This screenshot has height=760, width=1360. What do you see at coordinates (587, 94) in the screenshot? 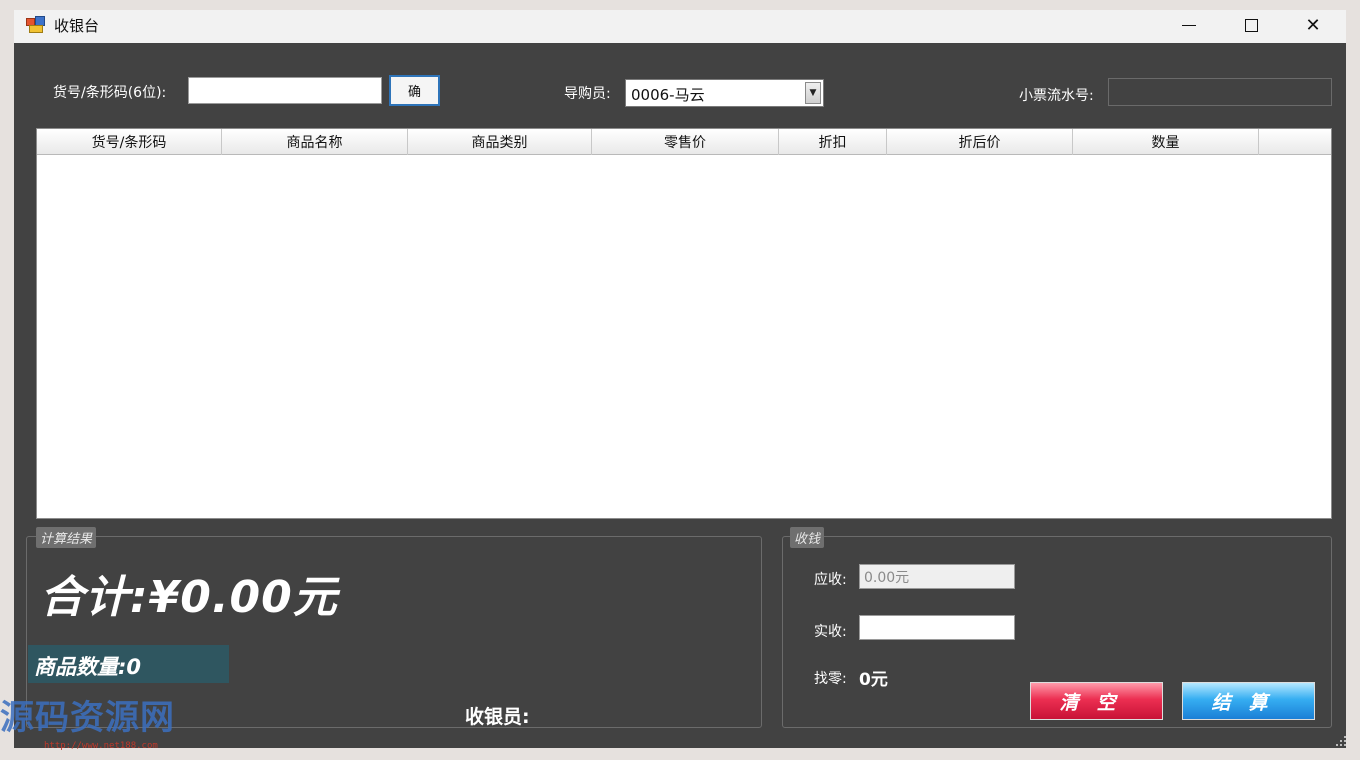
I see `guide-label: 导购员:` at bounding box center [587, 94].